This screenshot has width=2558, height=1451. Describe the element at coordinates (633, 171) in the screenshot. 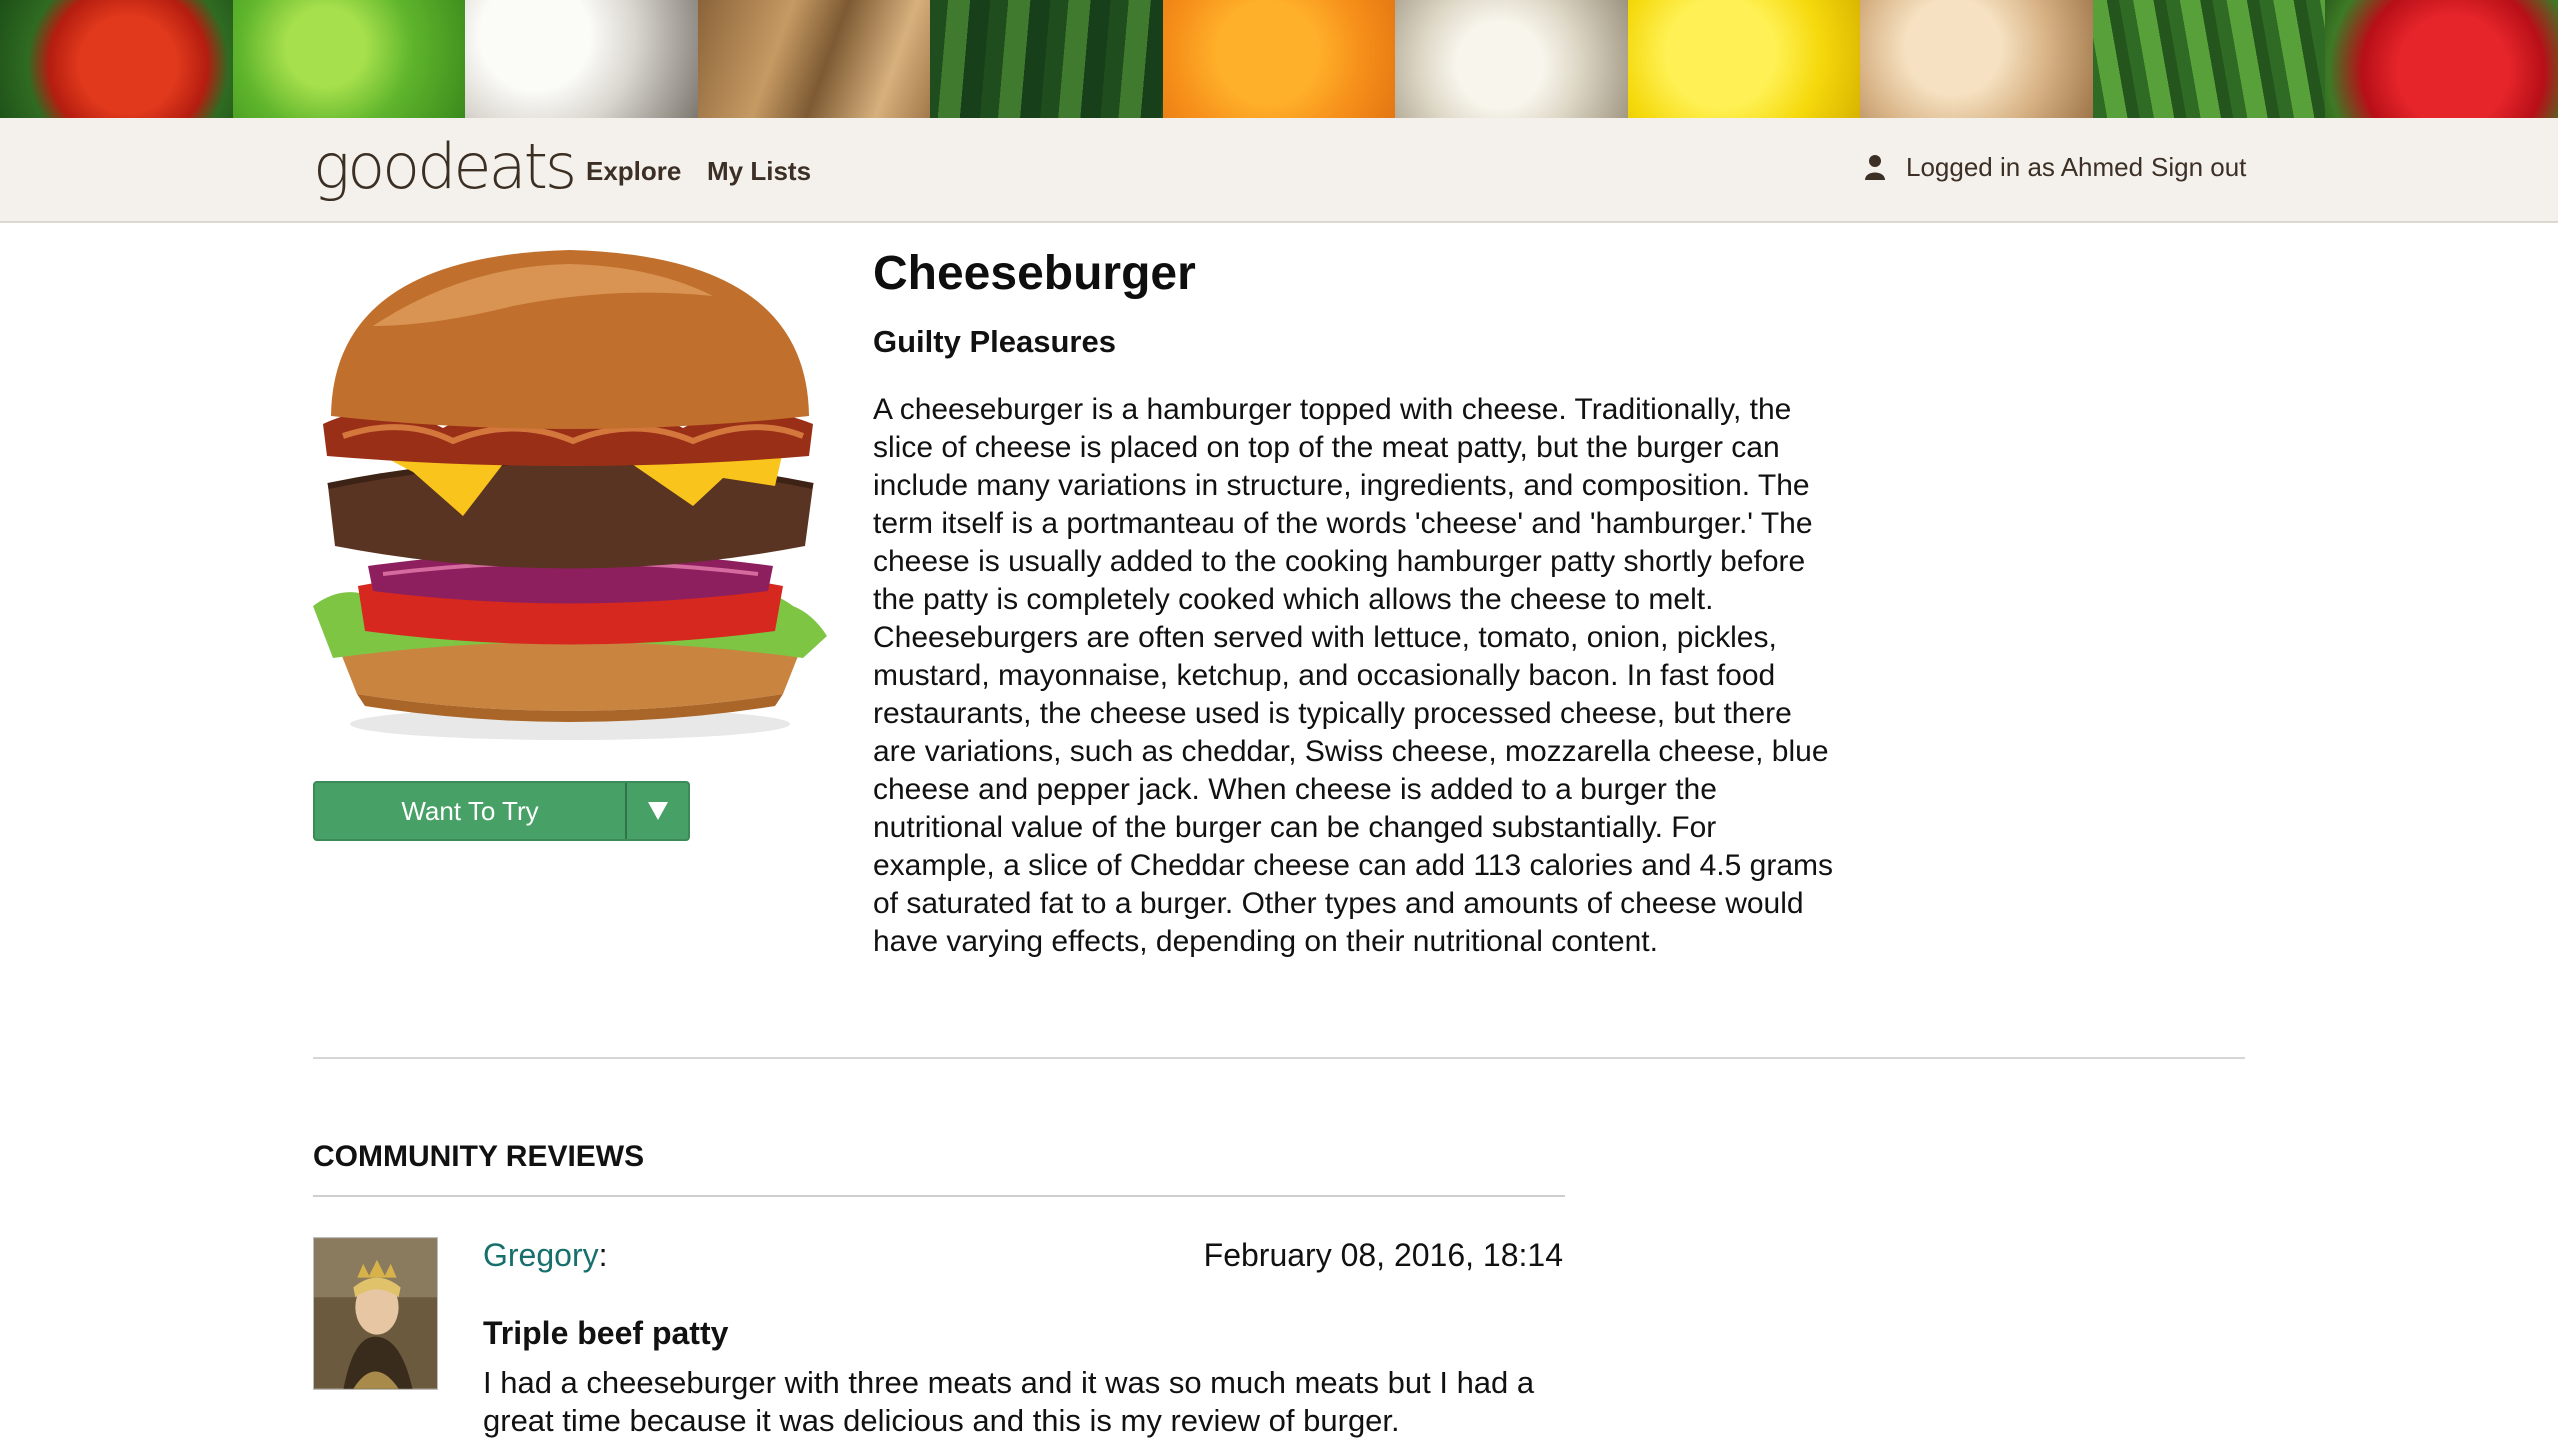

I see `nav-link-explore: Explore` at that location.